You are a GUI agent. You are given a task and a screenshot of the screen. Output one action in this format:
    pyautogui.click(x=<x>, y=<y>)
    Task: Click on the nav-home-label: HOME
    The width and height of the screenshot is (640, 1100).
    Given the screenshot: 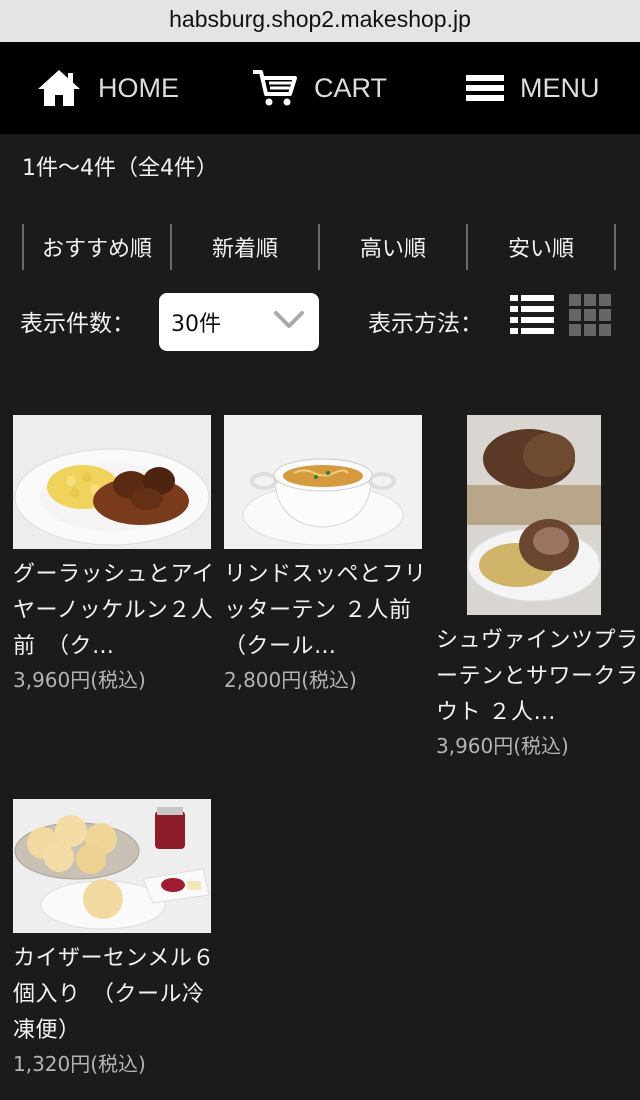 What is the action you would take?
    pyautogui.click(x=138, y=87)
    